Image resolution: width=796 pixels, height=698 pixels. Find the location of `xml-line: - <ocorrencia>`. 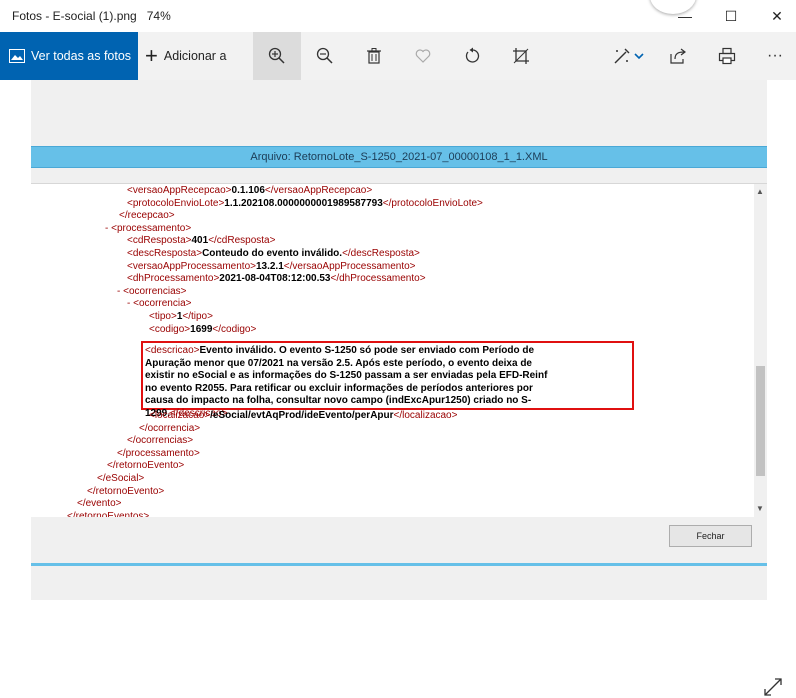

xml-line: - <ocorrencia> is located at coordinates (159, 304).